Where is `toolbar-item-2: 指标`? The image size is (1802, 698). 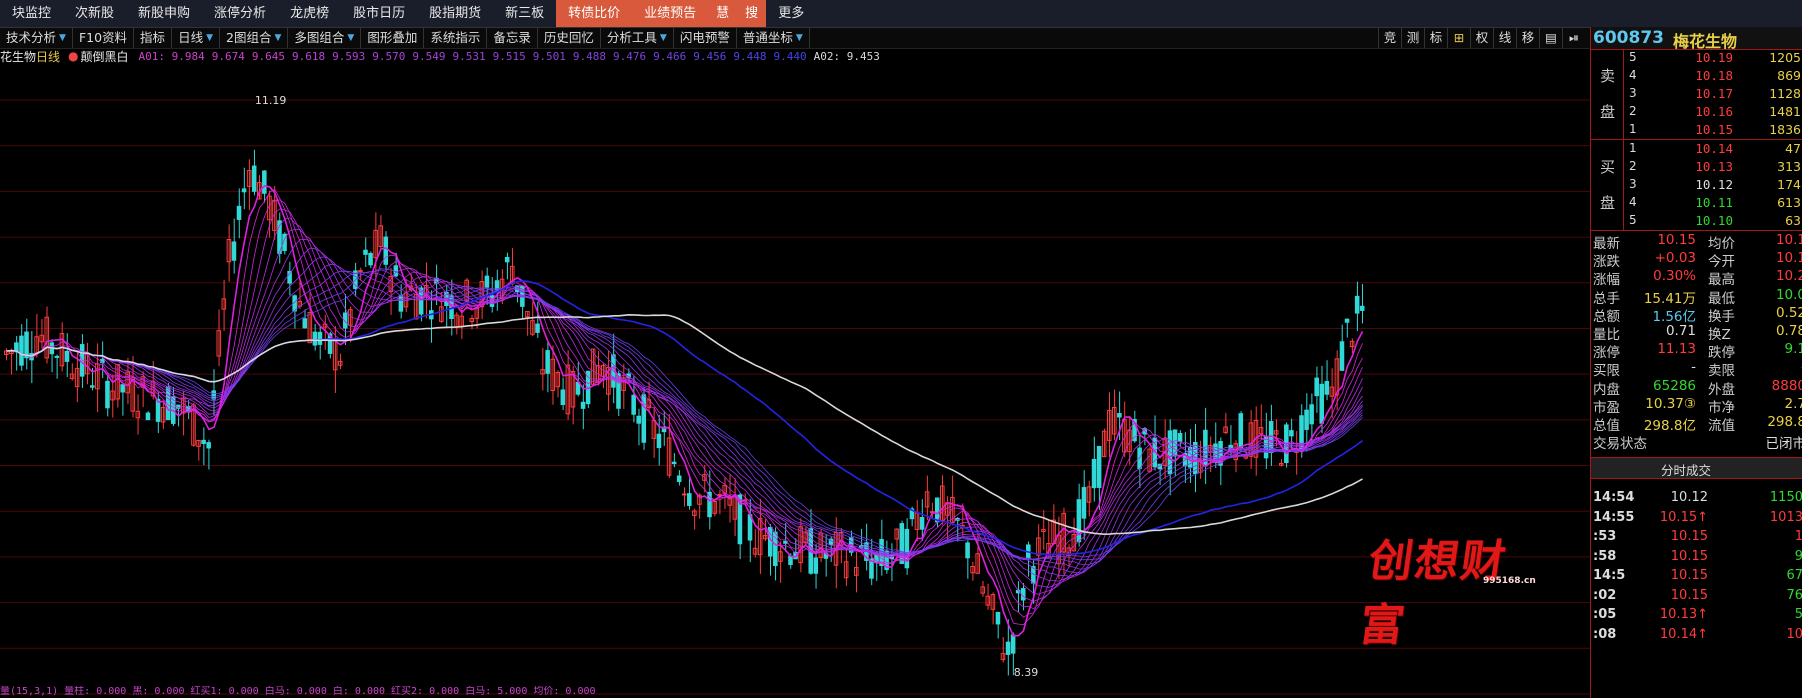 toolbar-item-2: 指标 is located at coordinates (153, 38).